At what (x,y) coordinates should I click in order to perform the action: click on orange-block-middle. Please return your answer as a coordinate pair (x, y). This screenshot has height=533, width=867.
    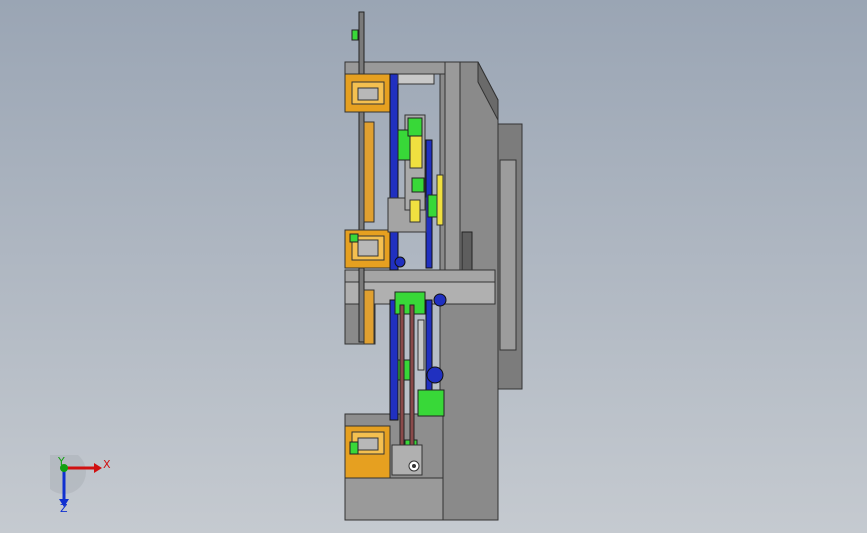
    Looking at the image, I should click on (367, 249).